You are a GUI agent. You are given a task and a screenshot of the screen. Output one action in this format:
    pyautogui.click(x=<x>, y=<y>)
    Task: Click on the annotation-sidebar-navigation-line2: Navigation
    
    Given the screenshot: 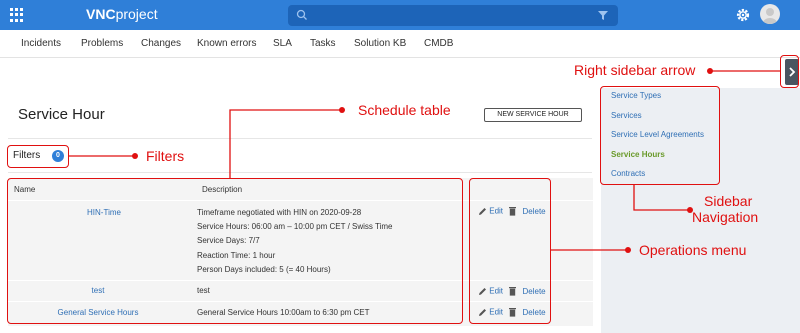 What is the action you would take?
    pyautogui.click(x=725, y=217)
    